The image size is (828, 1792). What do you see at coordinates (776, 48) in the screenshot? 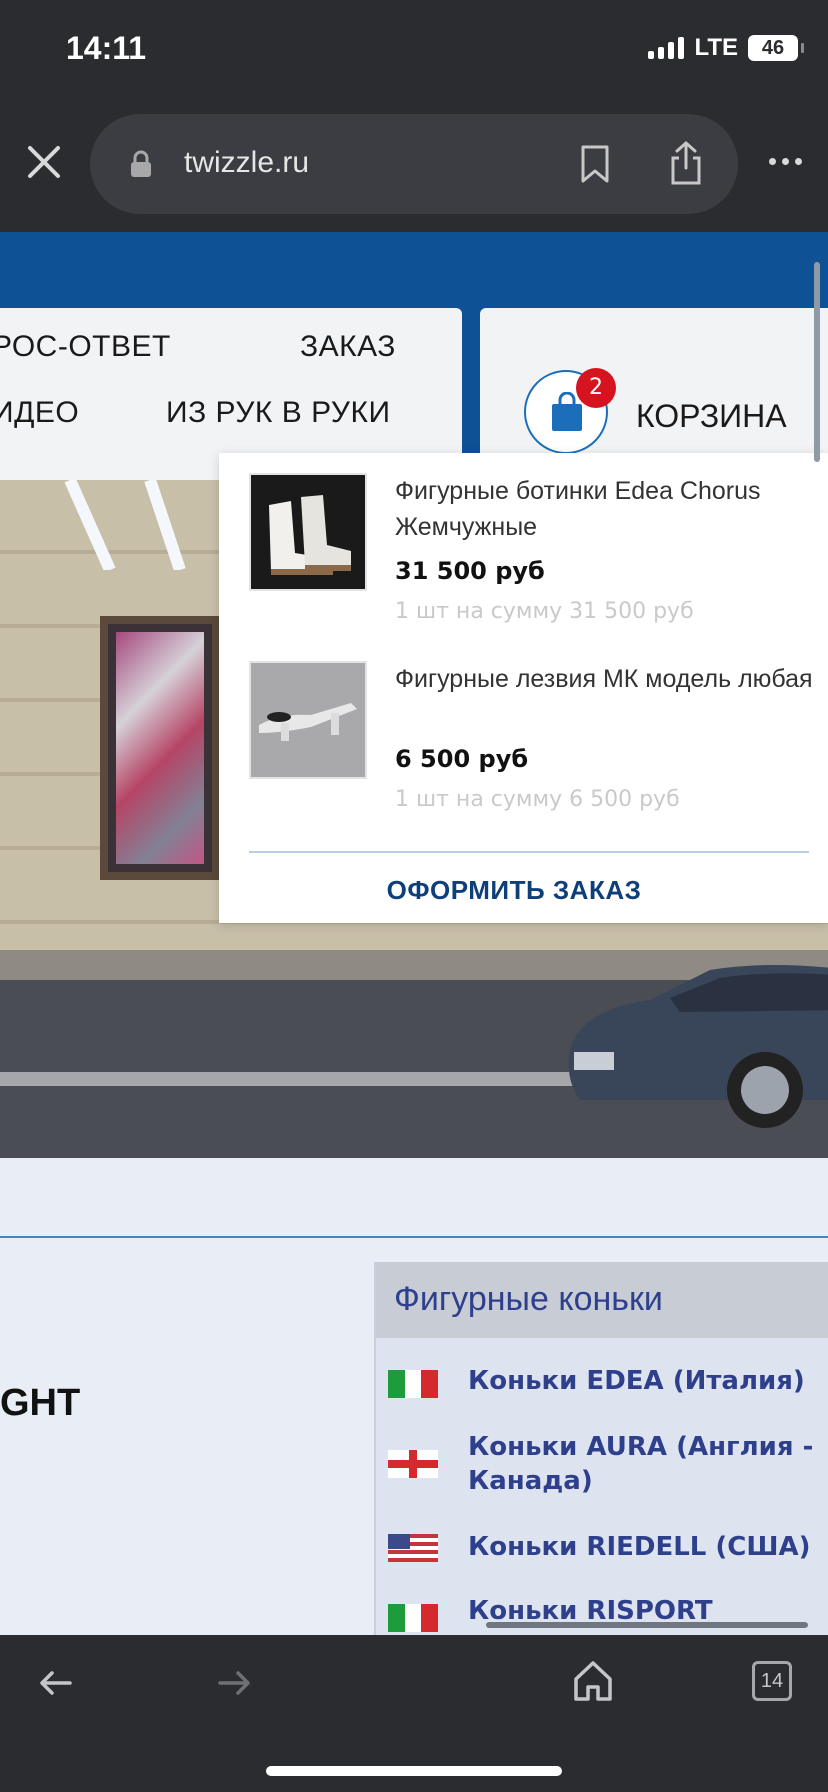
I see `battery-icon: 46` at bounding box center [776, 48].